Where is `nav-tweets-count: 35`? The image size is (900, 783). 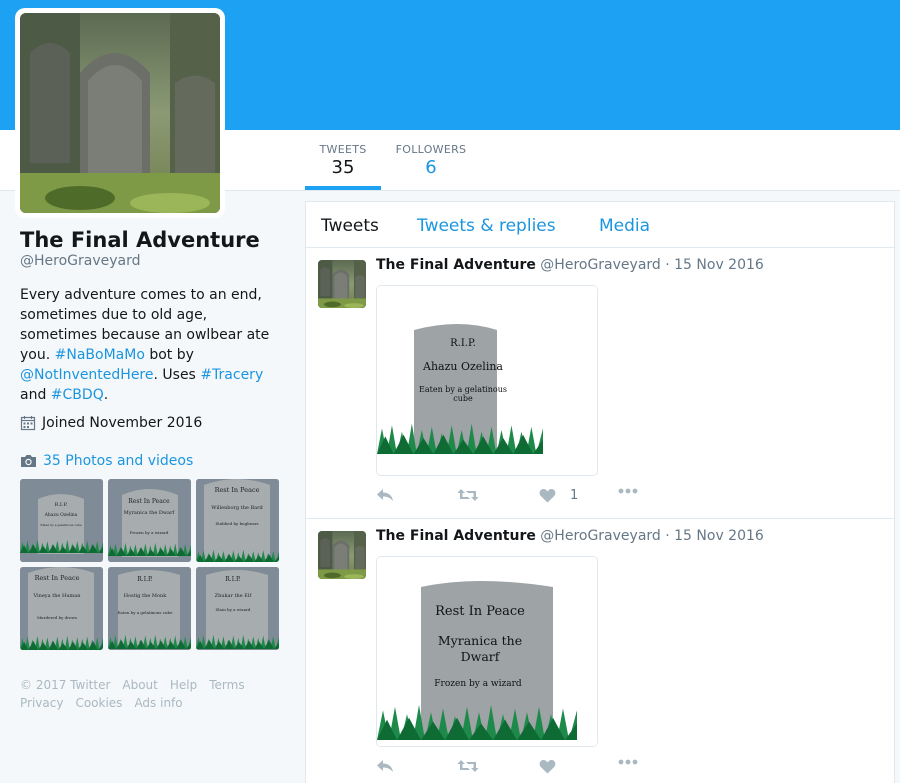
nav-tweets-count: 35 is located at coordinates (343, 167).